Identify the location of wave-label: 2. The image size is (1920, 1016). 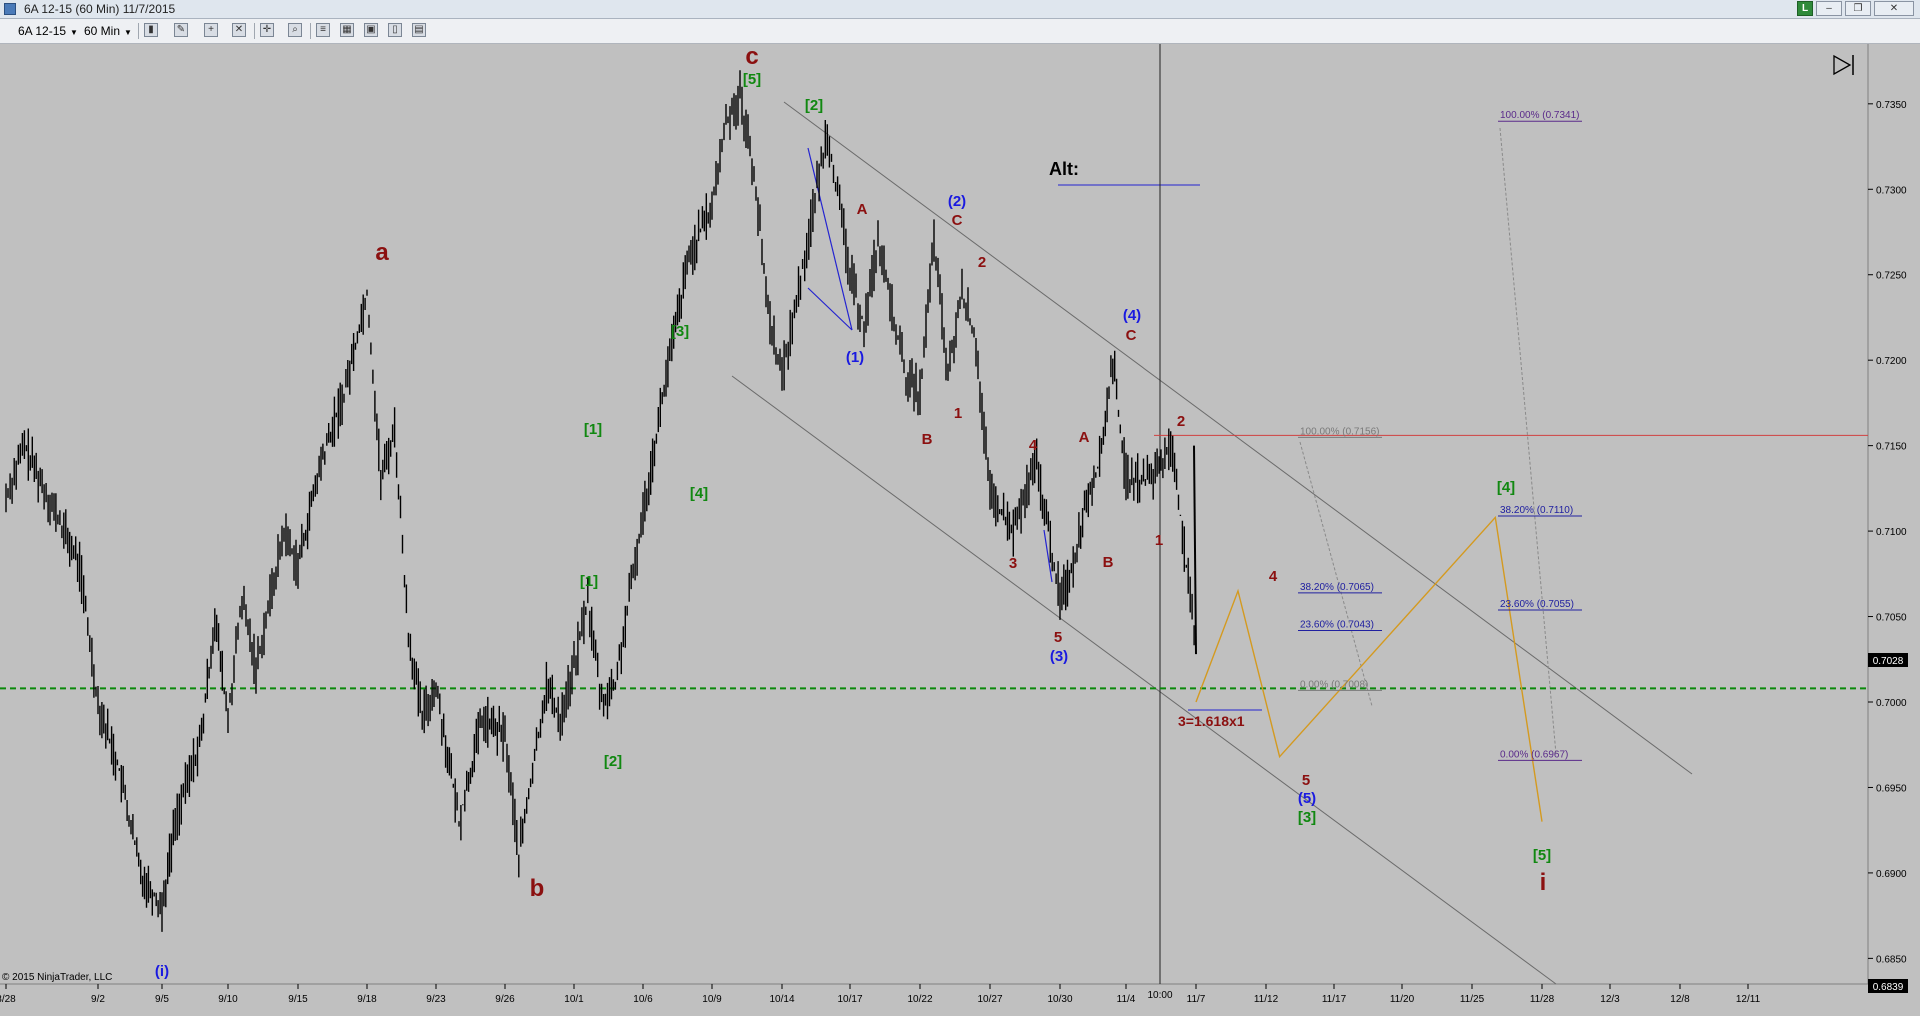
(1181, 421).